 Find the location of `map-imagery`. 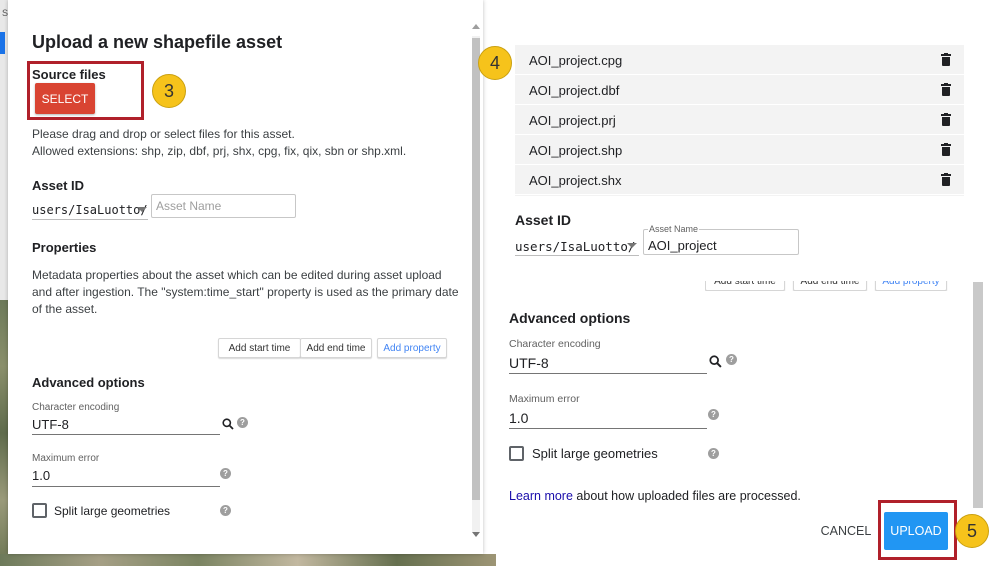

map-imagery is located at coordinates (4, 433).